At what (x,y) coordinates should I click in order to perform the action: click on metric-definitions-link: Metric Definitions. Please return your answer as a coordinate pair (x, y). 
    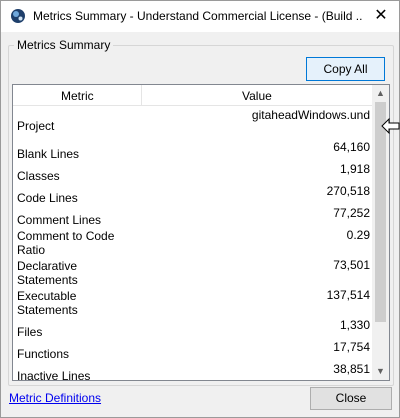
    Looking at the image, I should click on (55, 398).